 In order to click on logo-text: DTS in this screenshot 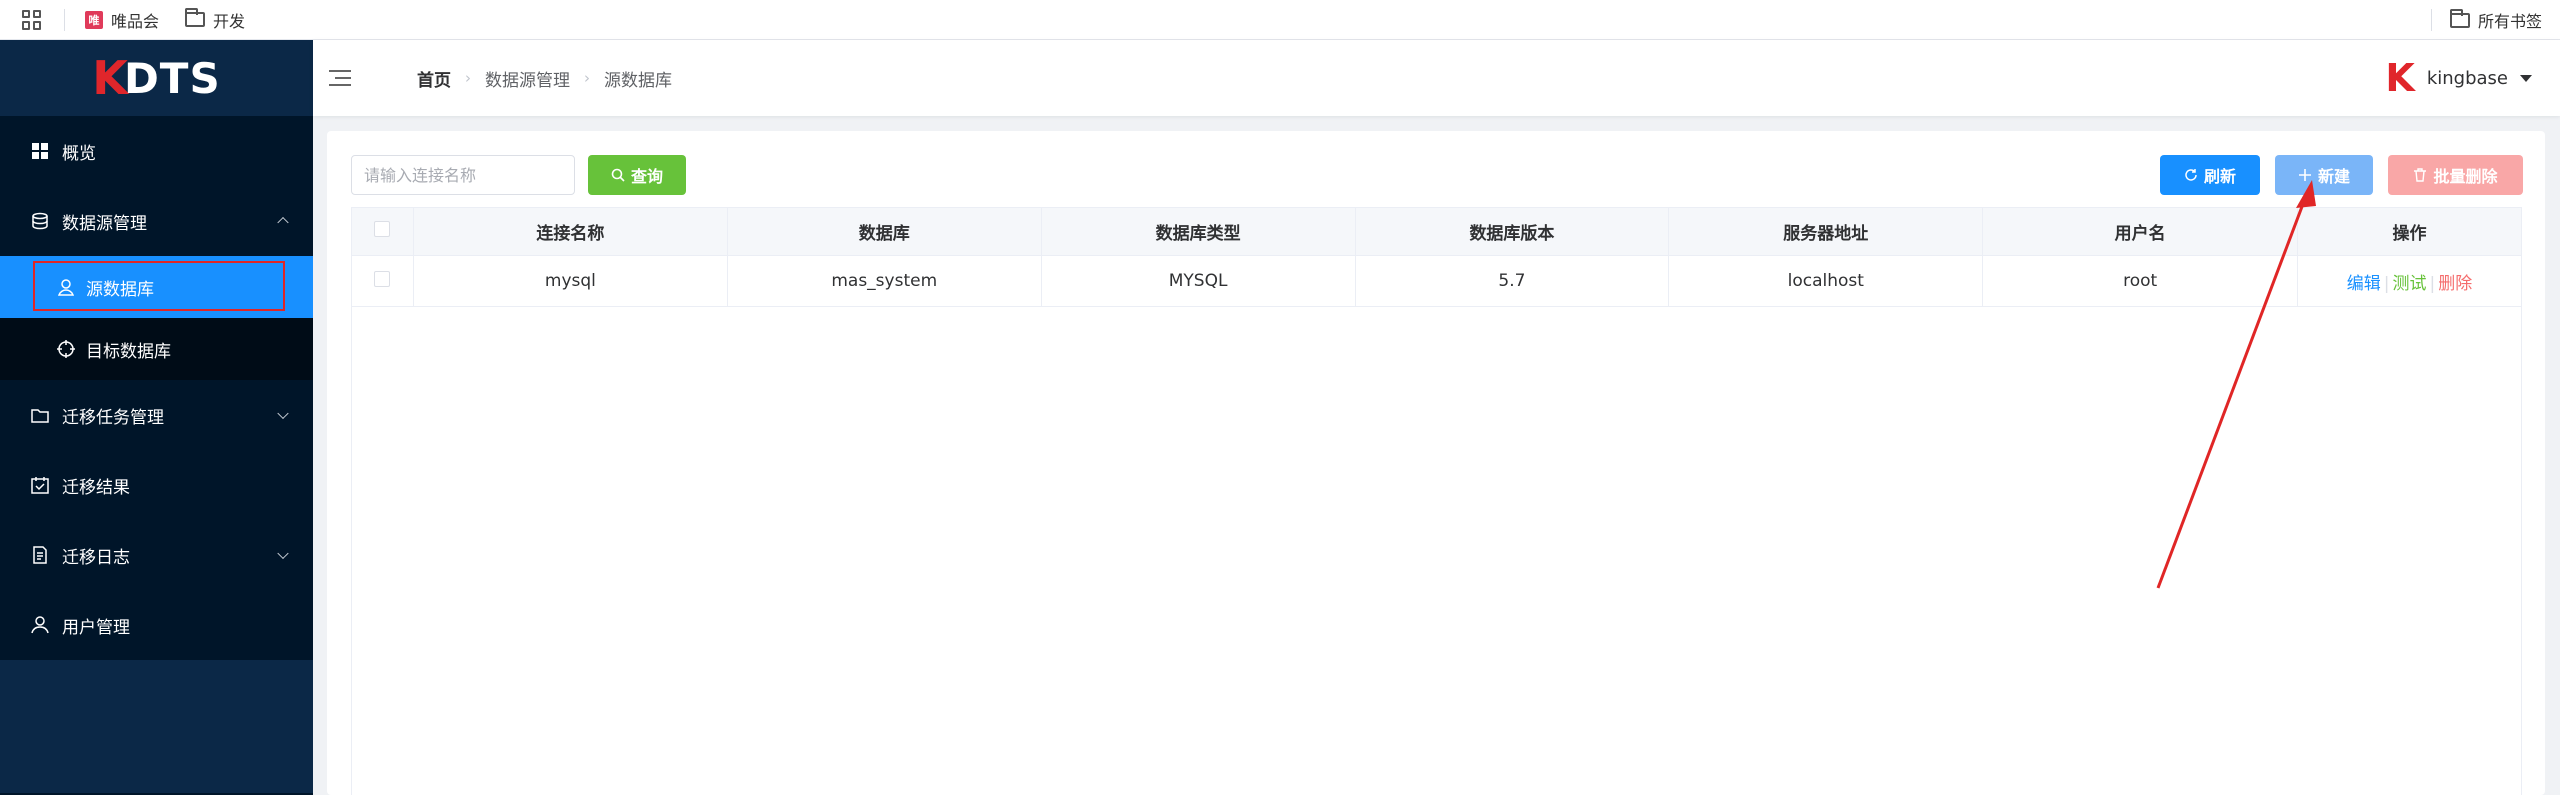, I will do `click(172, 78)`.